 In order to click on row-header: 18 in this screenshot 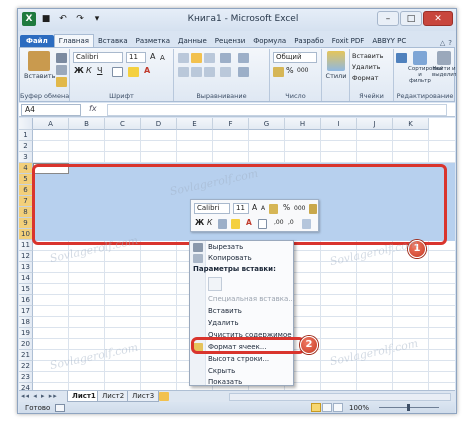, I will do `click(26, 322)`.